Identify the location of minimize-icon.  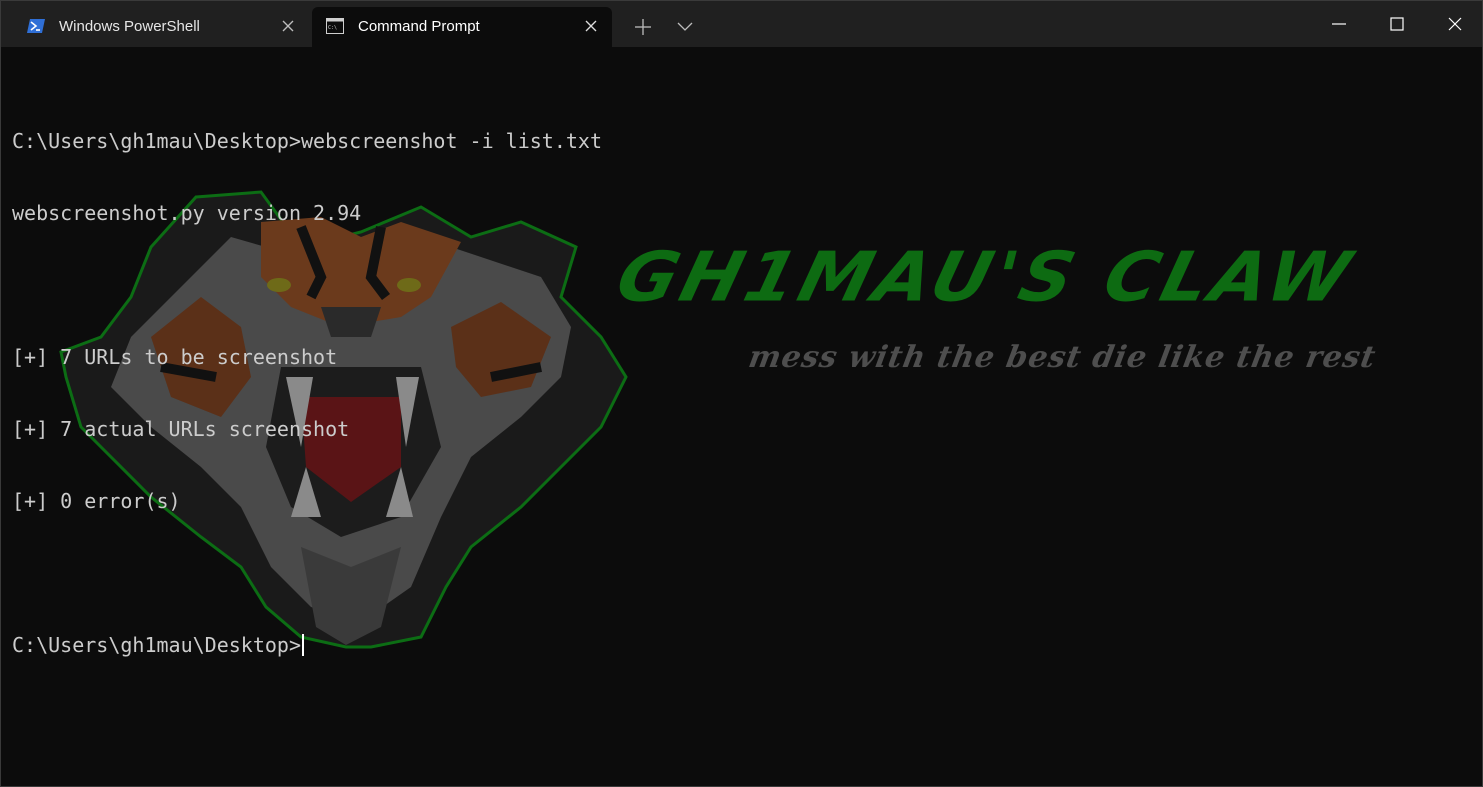
(1339, 24).